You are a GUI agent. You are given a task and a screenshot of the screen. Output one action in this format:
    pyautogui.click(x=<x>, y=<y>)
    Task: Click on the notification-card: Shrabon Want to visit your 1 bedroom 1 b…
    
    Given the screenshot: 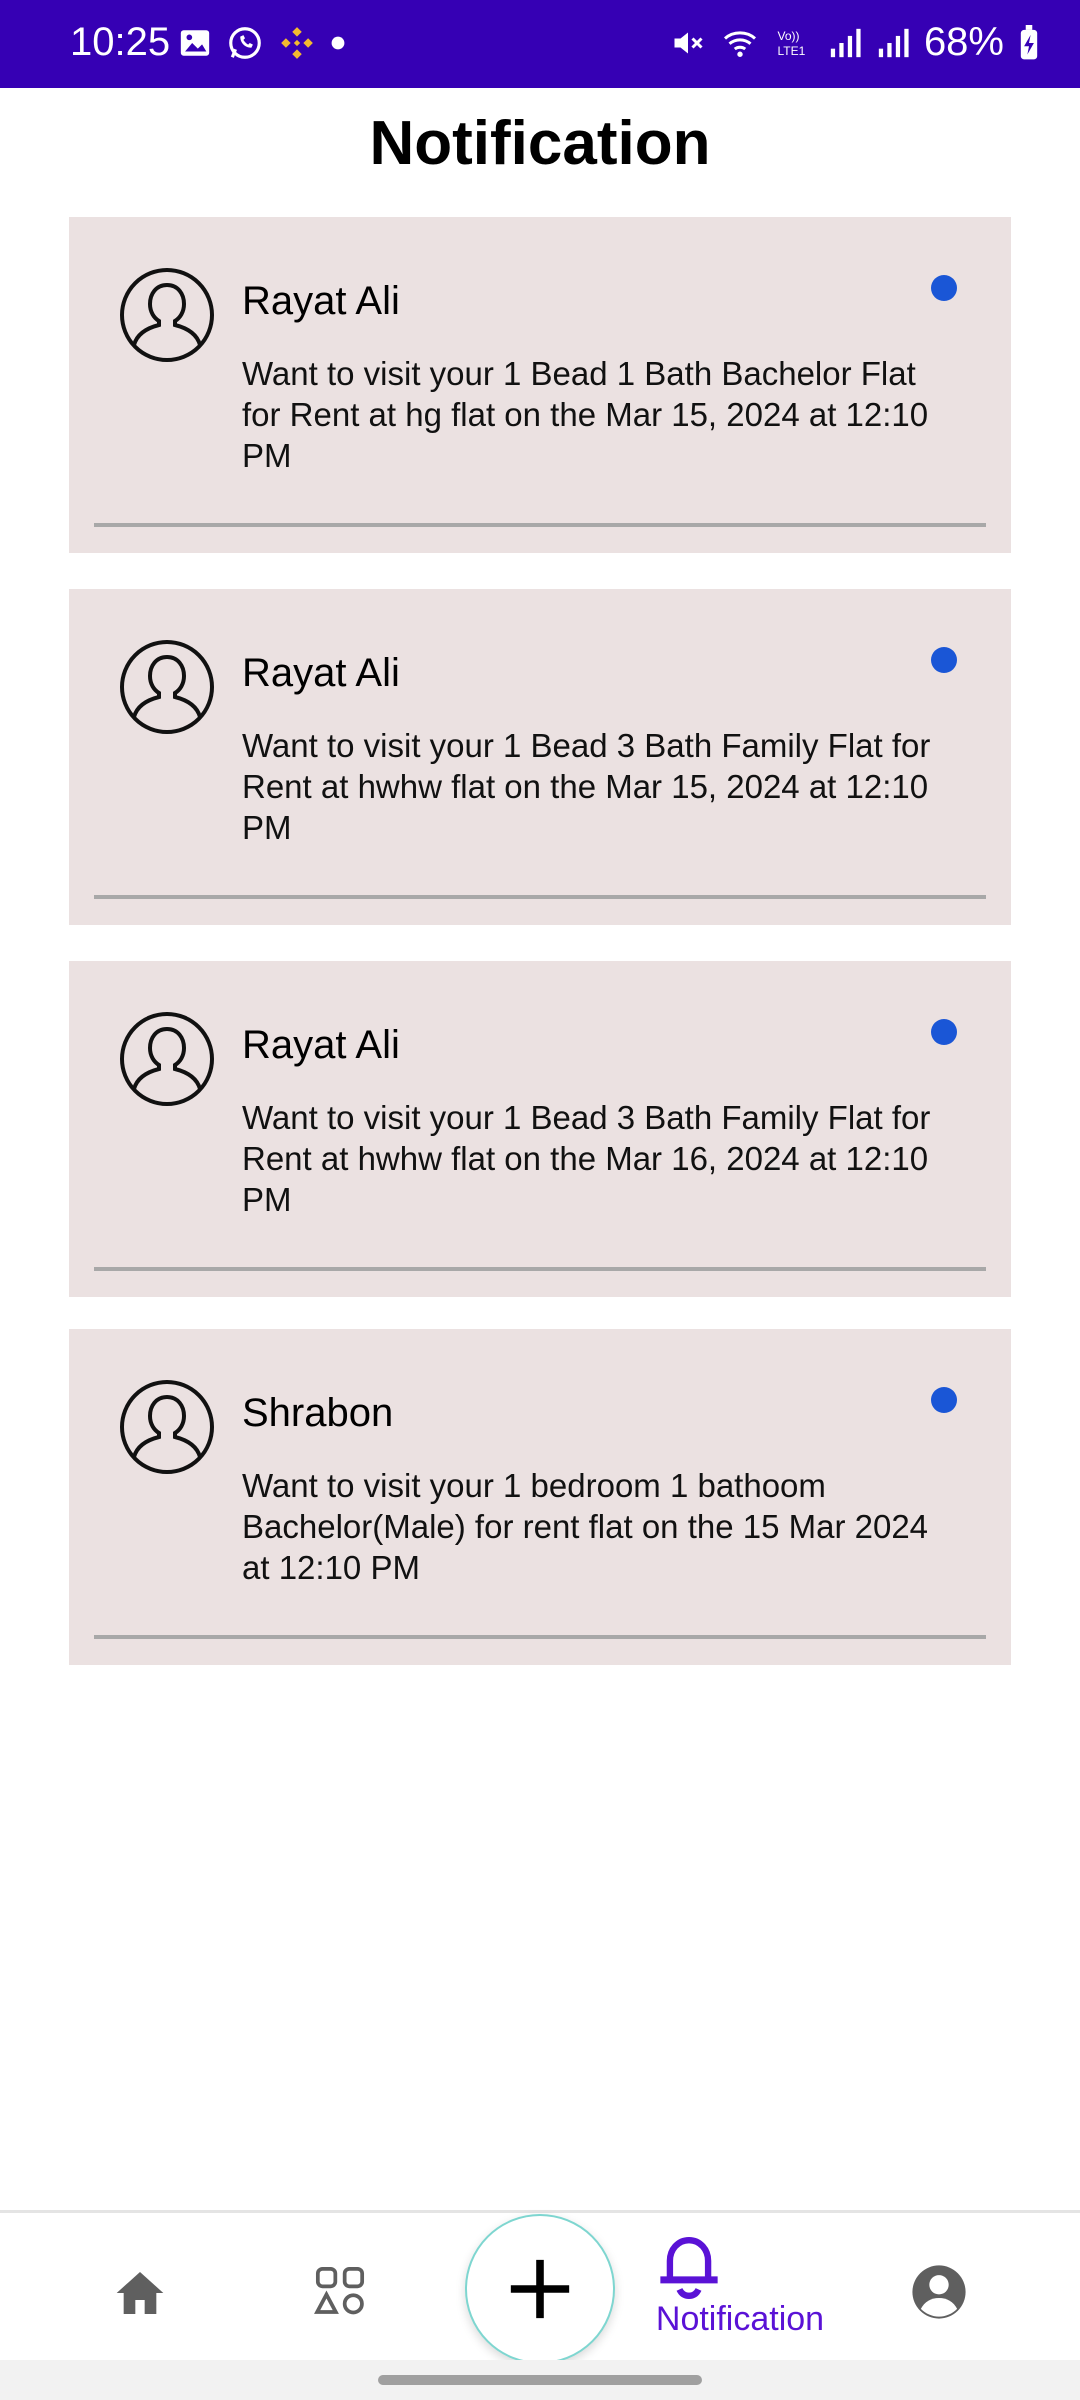 What is the action you would take?
    pyautogui.click(x=540, y=1497)
    